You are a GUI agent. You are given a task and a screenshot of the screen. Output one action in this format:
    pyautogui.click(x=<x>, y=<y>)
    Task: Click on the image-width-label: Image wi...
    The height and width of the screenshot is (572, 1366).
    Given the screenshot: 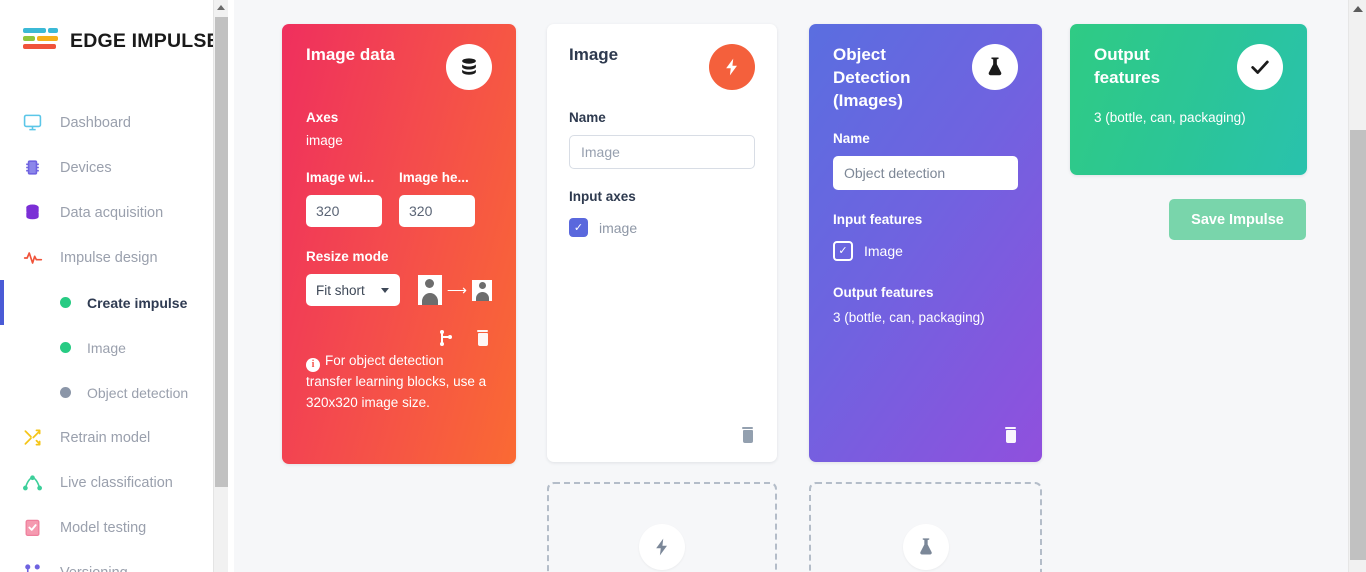 What is the action you would take?
    pyautogui.click(x=340, y=177)
    